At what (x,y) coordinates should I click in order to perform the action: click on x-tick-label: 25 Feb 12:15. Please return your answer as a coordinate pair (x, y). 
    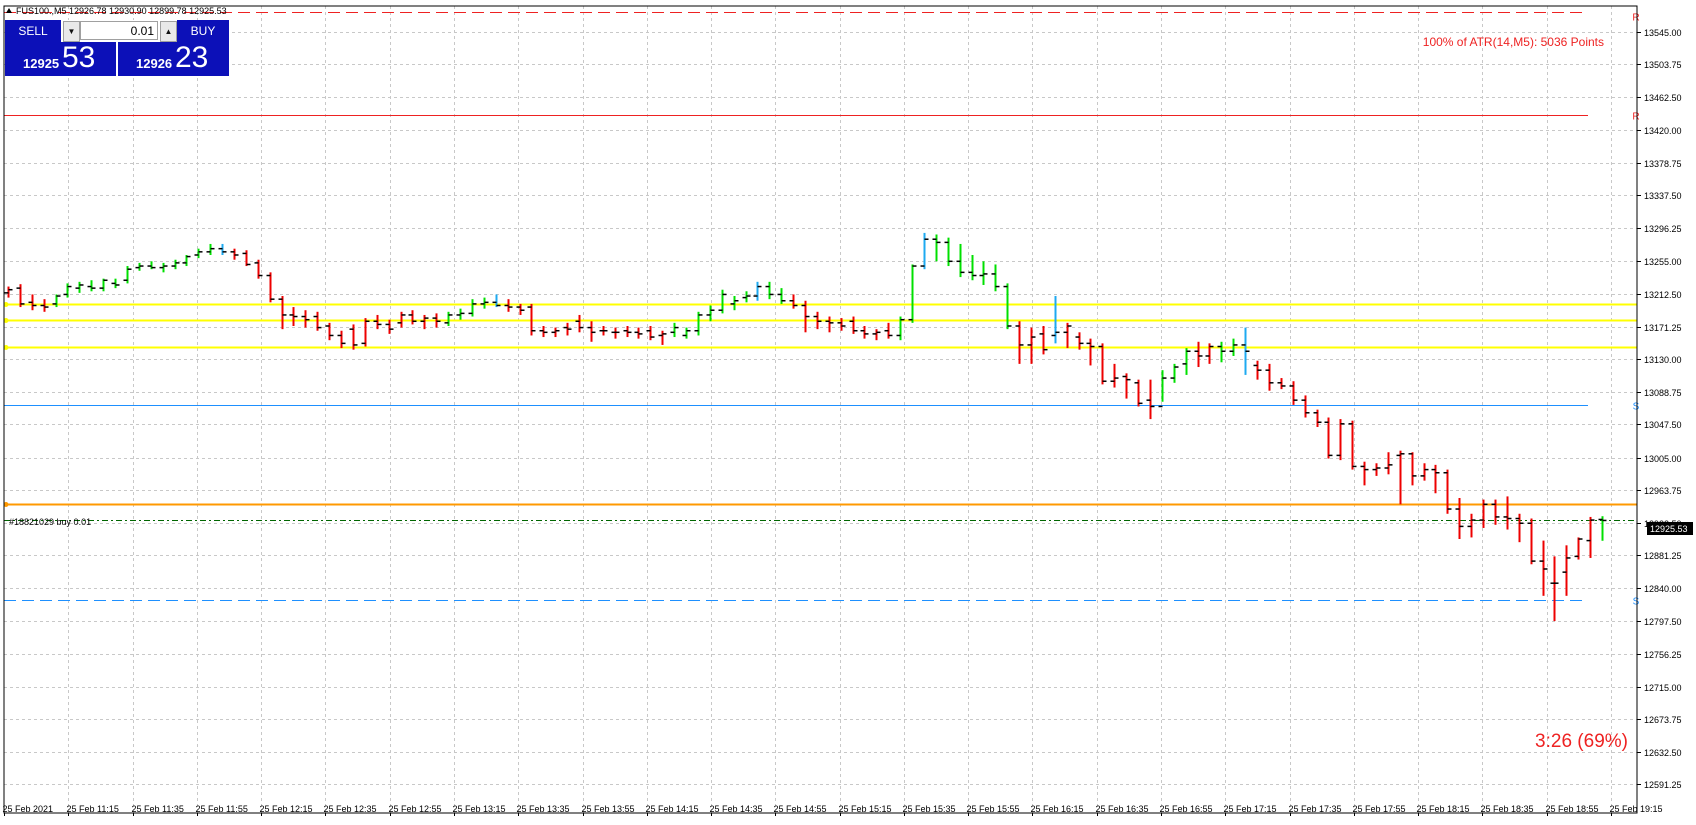
    Looking at the image, I should click on (286, 809).